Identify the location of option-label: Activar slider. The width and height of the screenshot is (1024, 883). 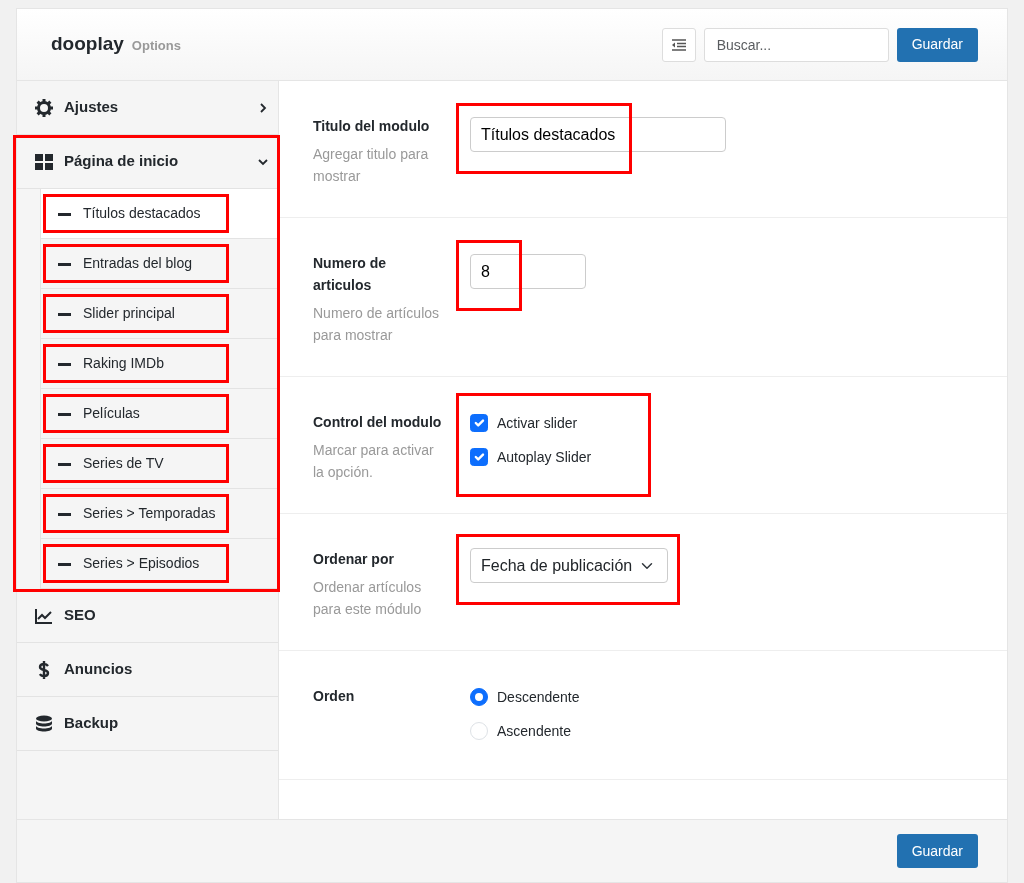
(537, 423).